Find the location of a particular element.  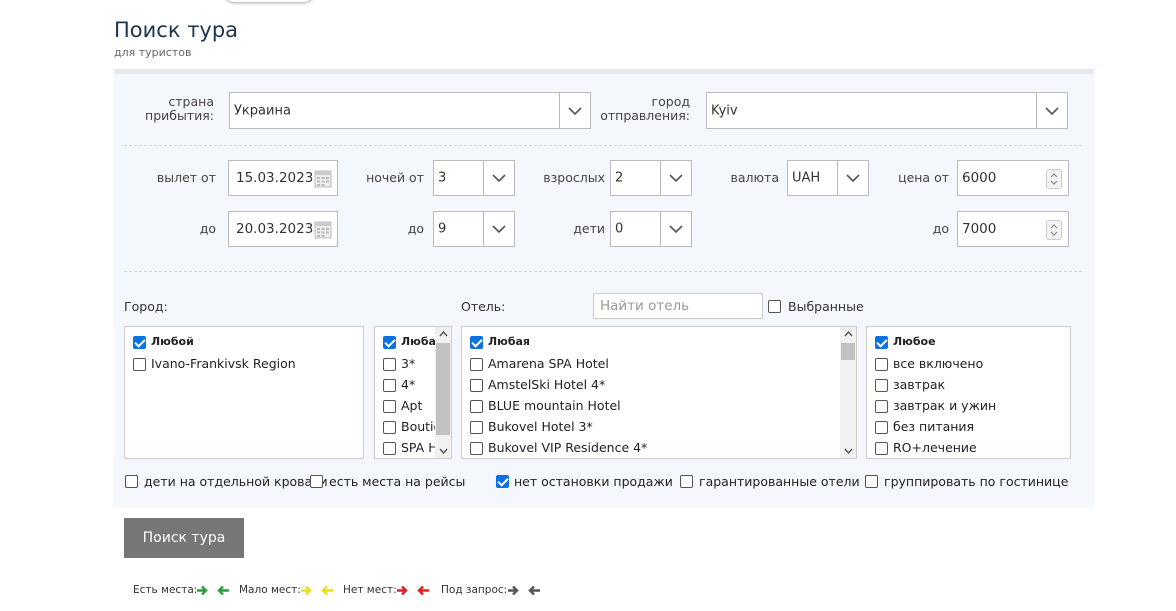

category-scrollbar is located at coordinates (443, 392).